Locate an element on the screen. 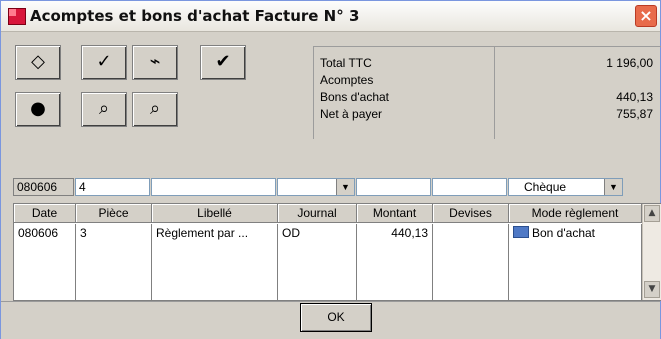 The height and width of the screenshot is (339, 661). scroll-up-icon: ▲ is located at coordinates (652, 213).